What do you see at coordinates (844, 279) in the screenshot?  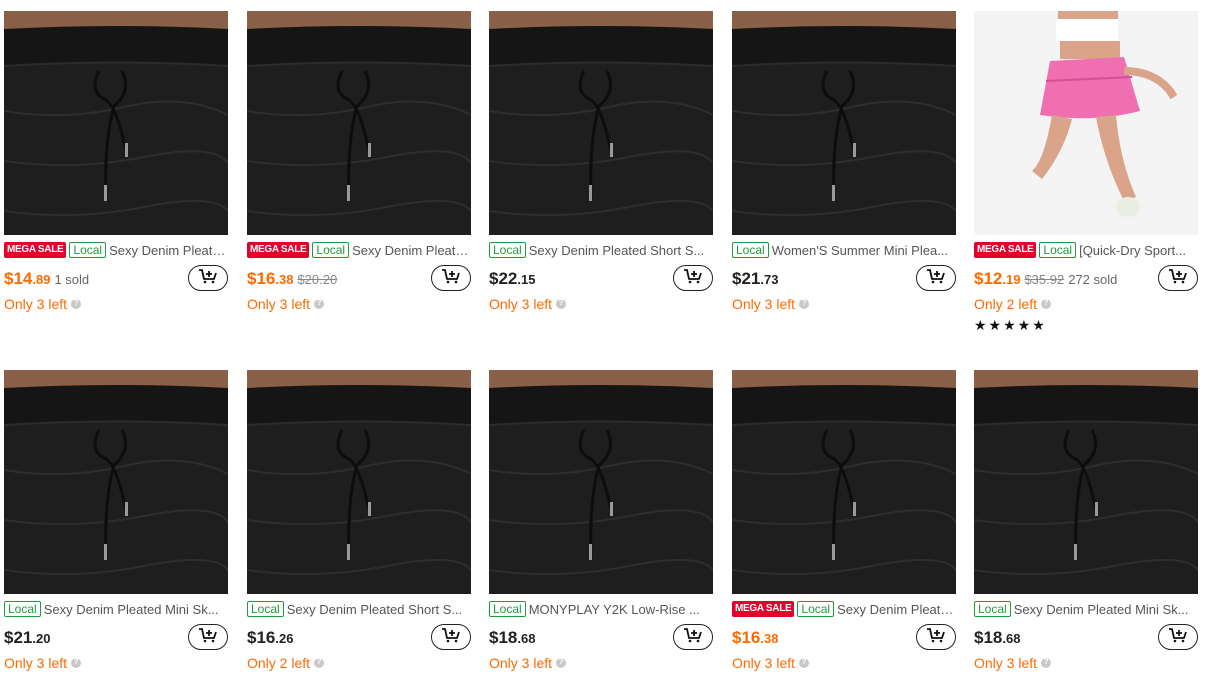 I see `price-row: $21.73` at bounding box center [844, 279].